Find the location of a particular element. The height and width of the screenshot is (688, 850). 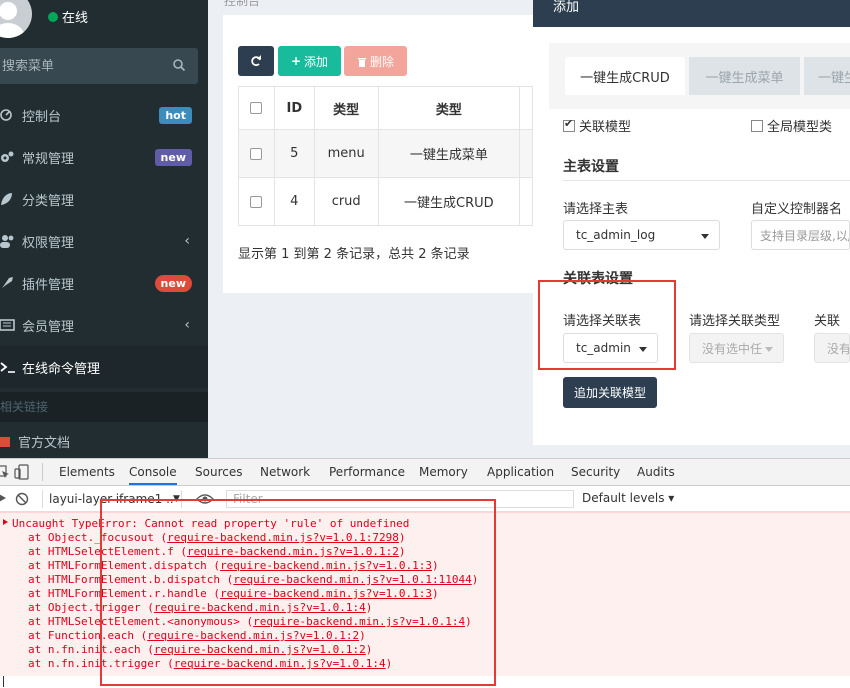

relation-model-checkbox-row: 关联模型 is located at coordinates (597, 125).